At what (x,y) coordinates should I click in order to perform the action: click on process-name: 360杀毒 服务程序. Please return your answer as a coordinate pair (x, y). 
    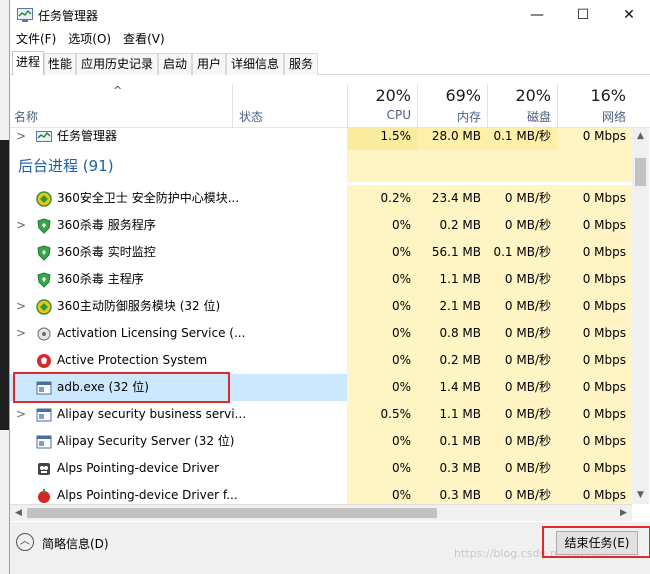
    Looking at the image, I should click on (106, 225).